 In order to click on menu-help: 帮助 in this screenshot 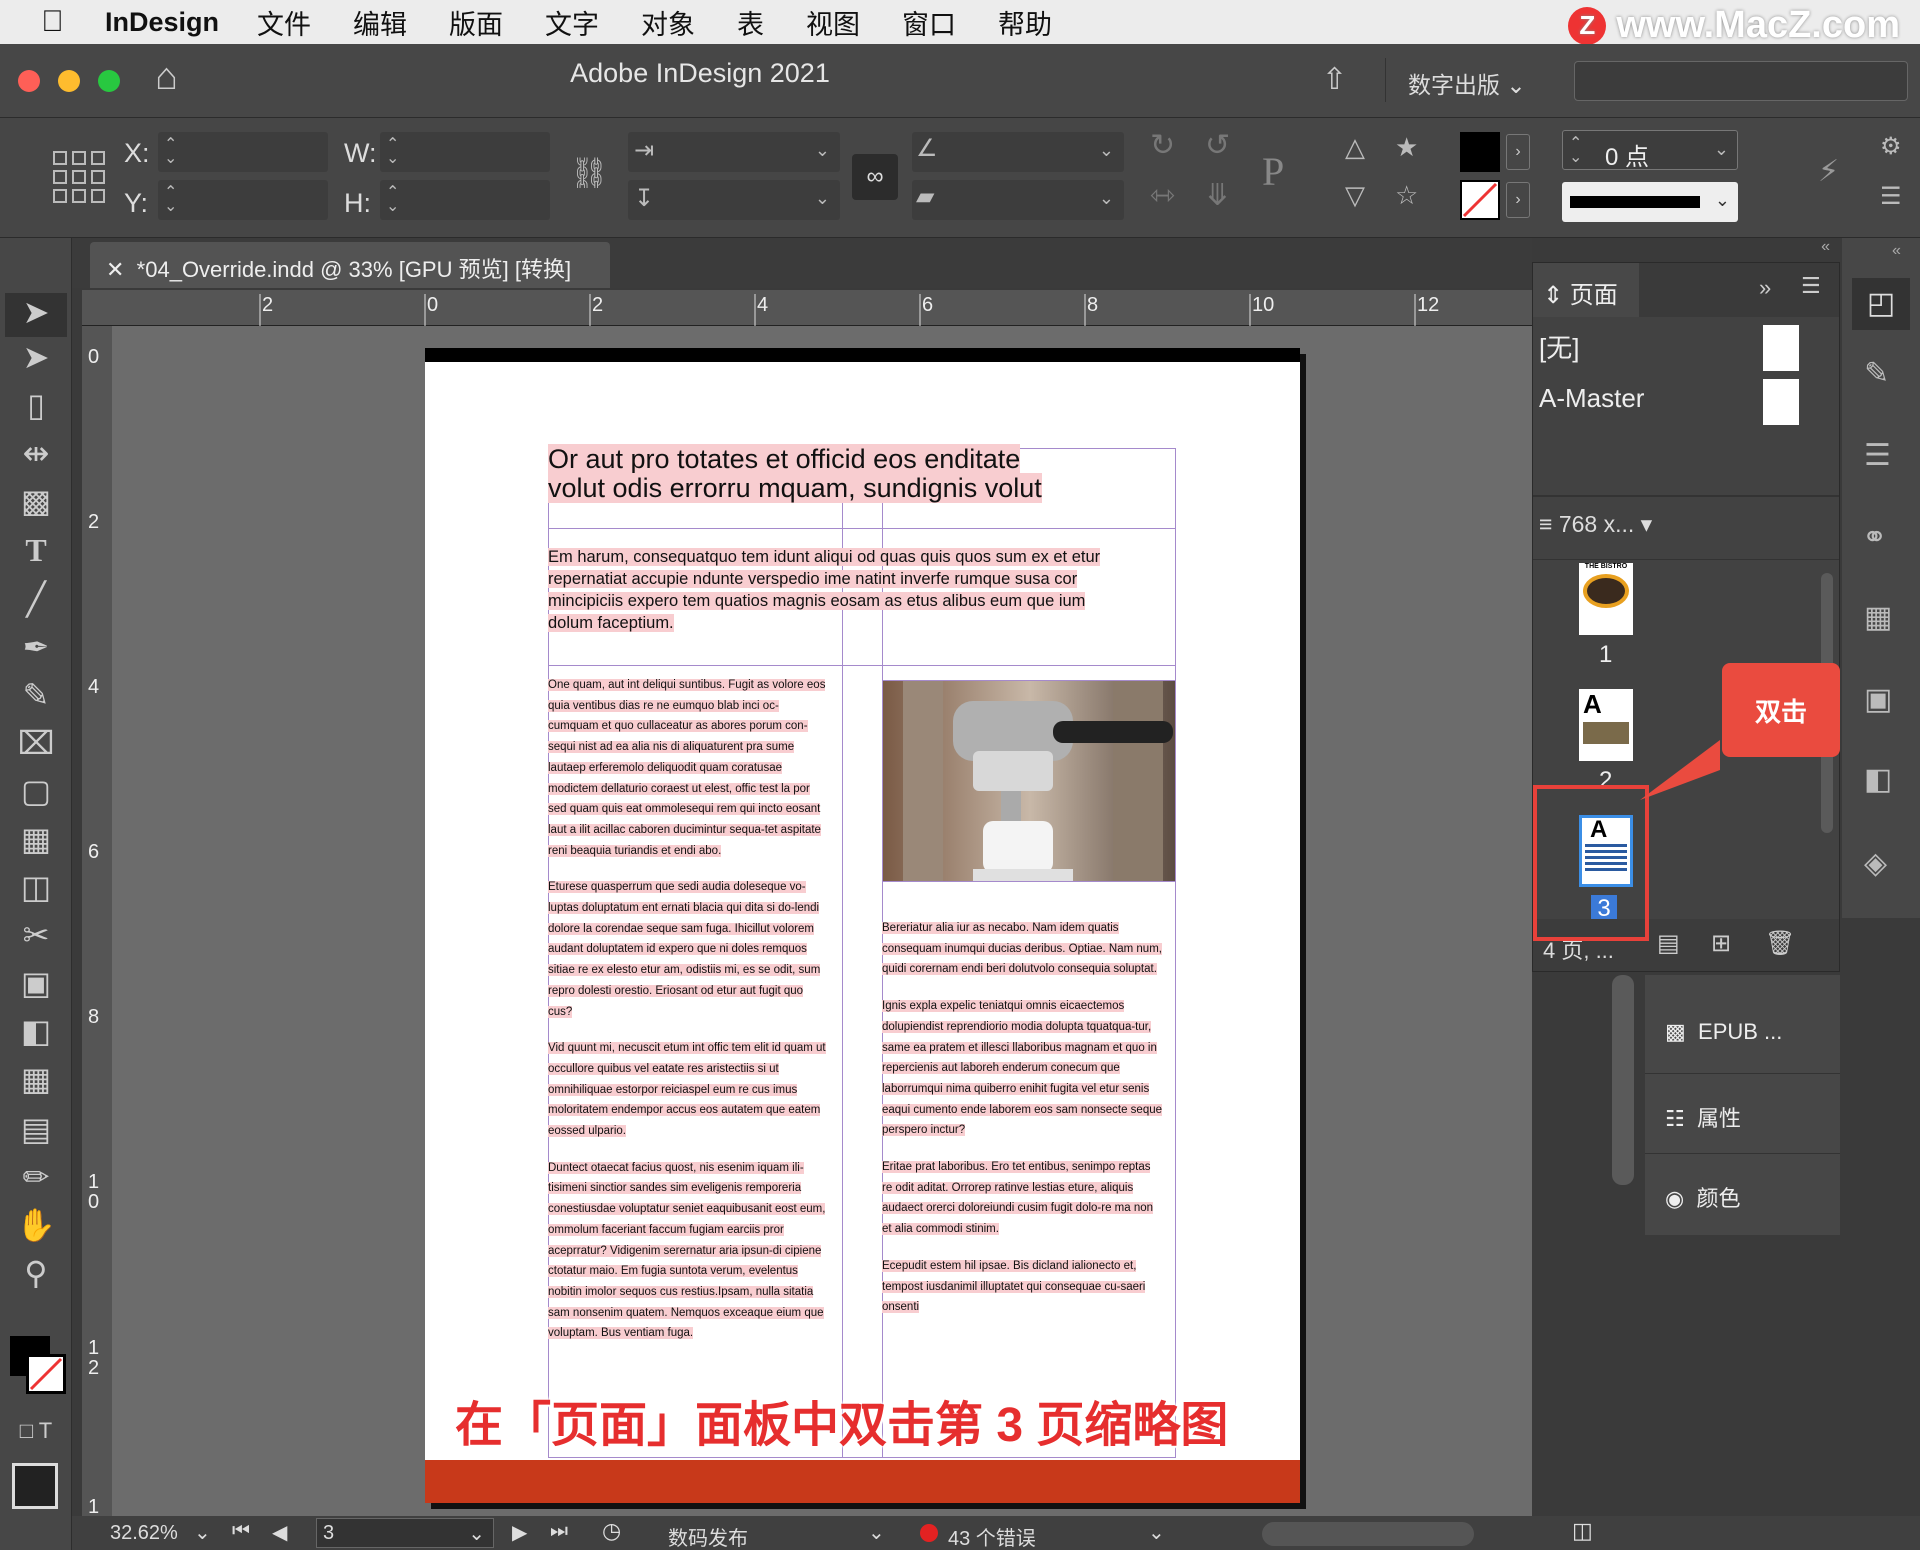, I will do `click(1025, 22)`.